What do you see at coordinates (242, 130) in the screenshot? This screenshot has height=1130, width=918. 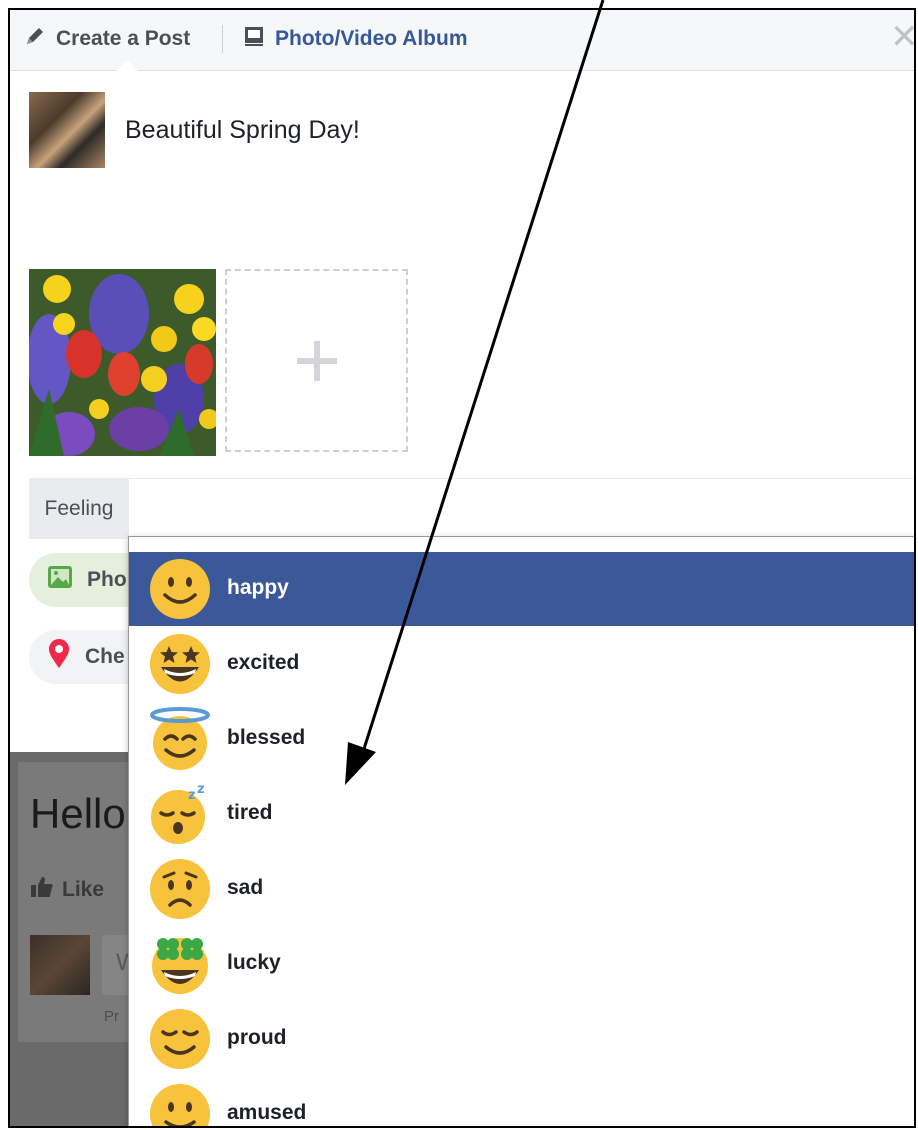 I see `post-text-input: Beautiful Spring Day!` at bounding box center [242, 130].